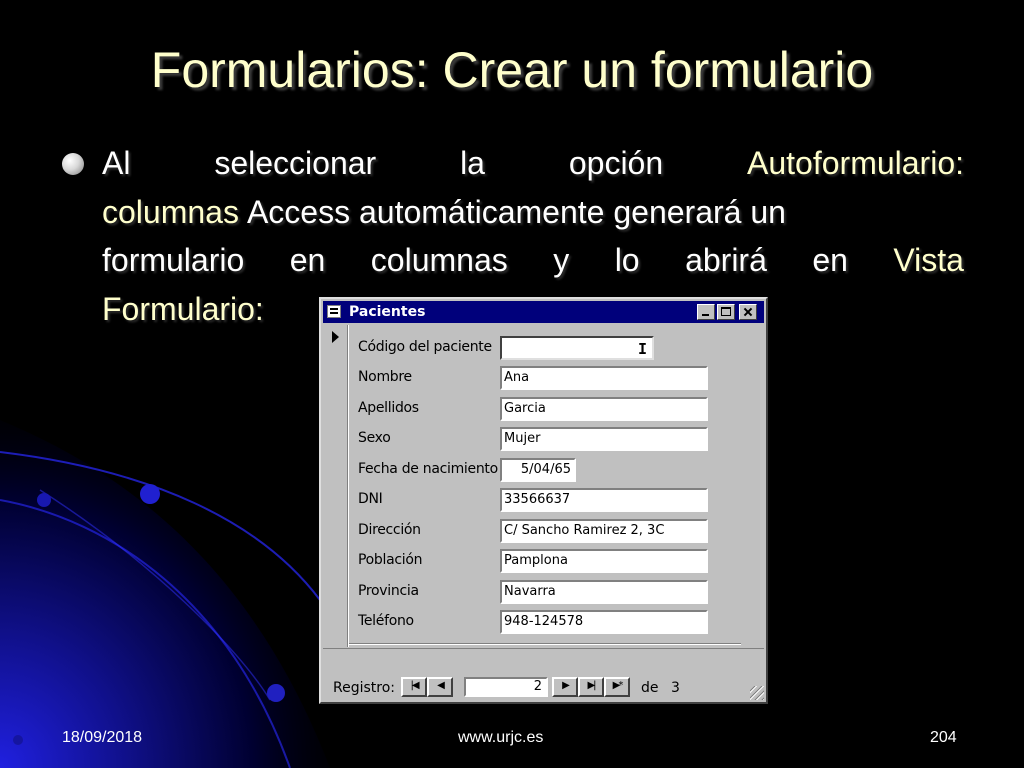 This screenshot has height=768, width=1024. Describe the element at coordinates (757, 693) in the screenshot. I see `resize-grip-icon` at that location.